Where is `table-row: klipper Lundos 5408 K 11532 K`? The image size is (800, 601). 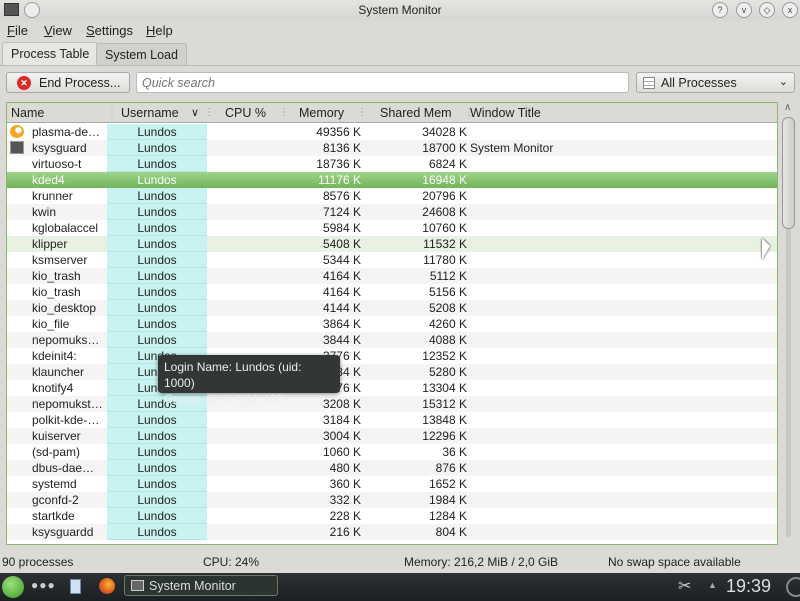
table-row: klipper Lundos 5408 K 11532 K is located at coordinates (392, 244).